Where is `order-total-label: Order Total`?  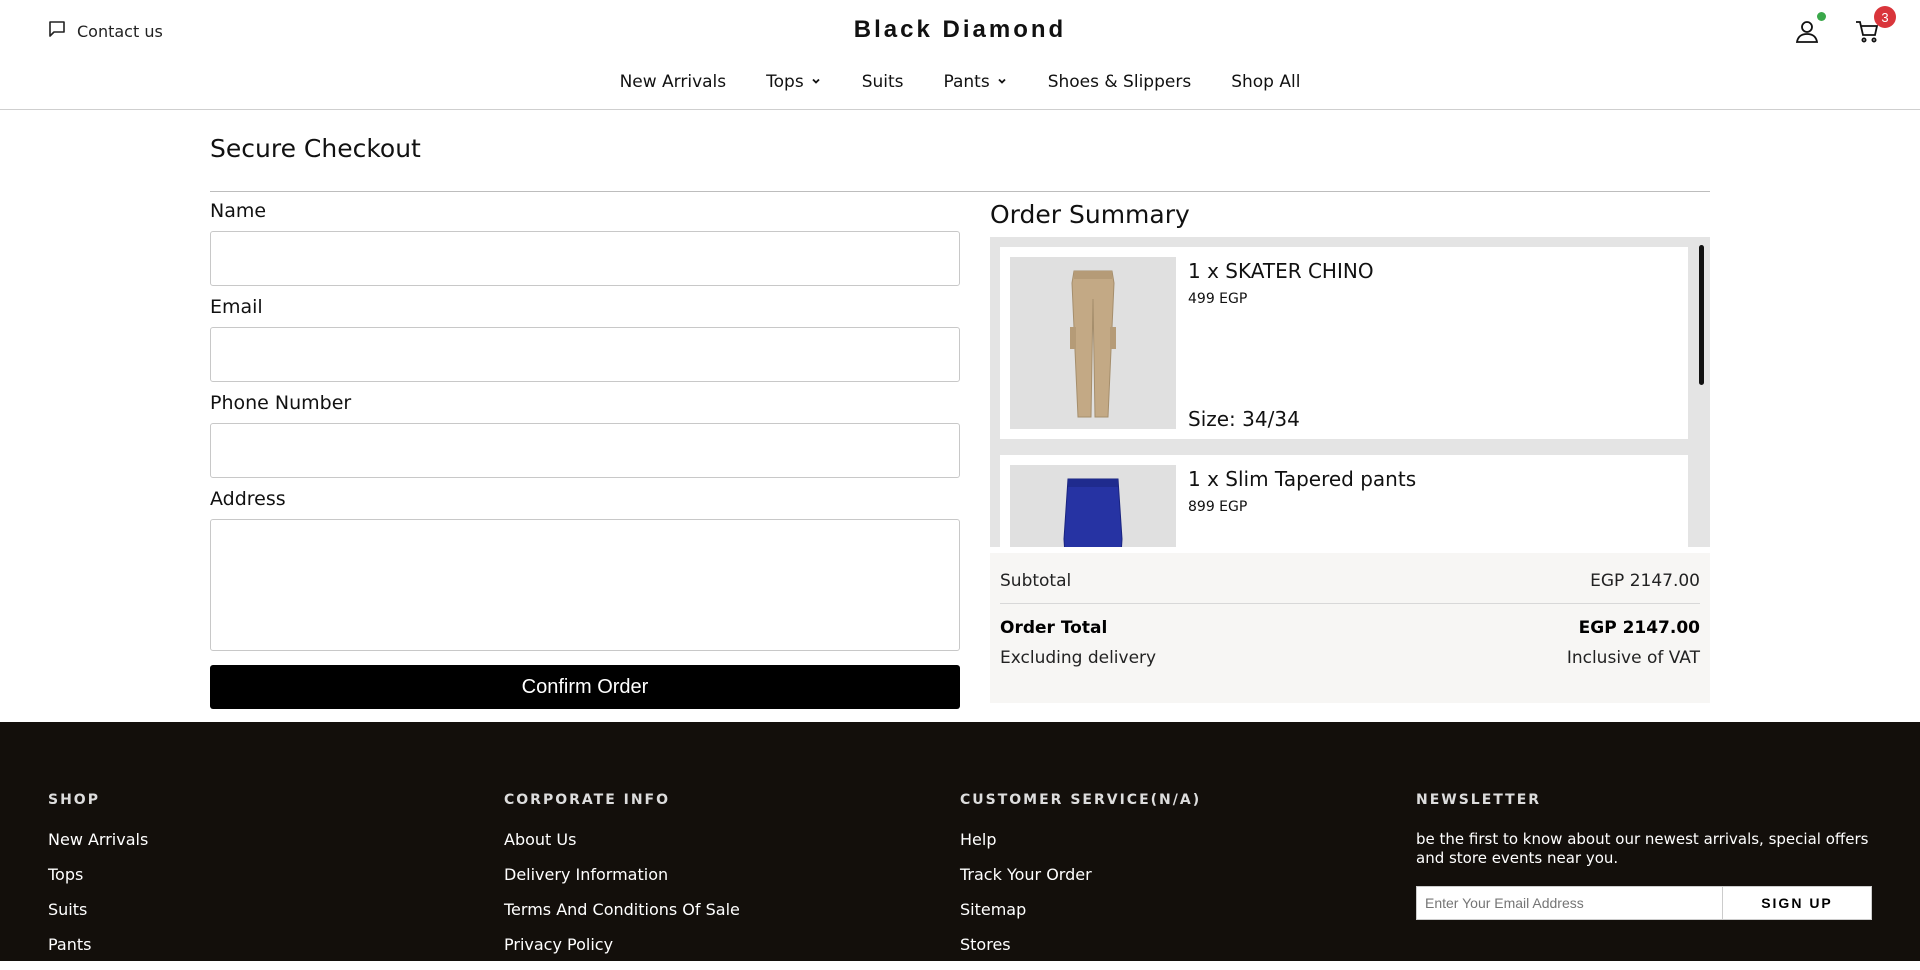
order-total-label: Order Total is located at coordinates (1054, 628).